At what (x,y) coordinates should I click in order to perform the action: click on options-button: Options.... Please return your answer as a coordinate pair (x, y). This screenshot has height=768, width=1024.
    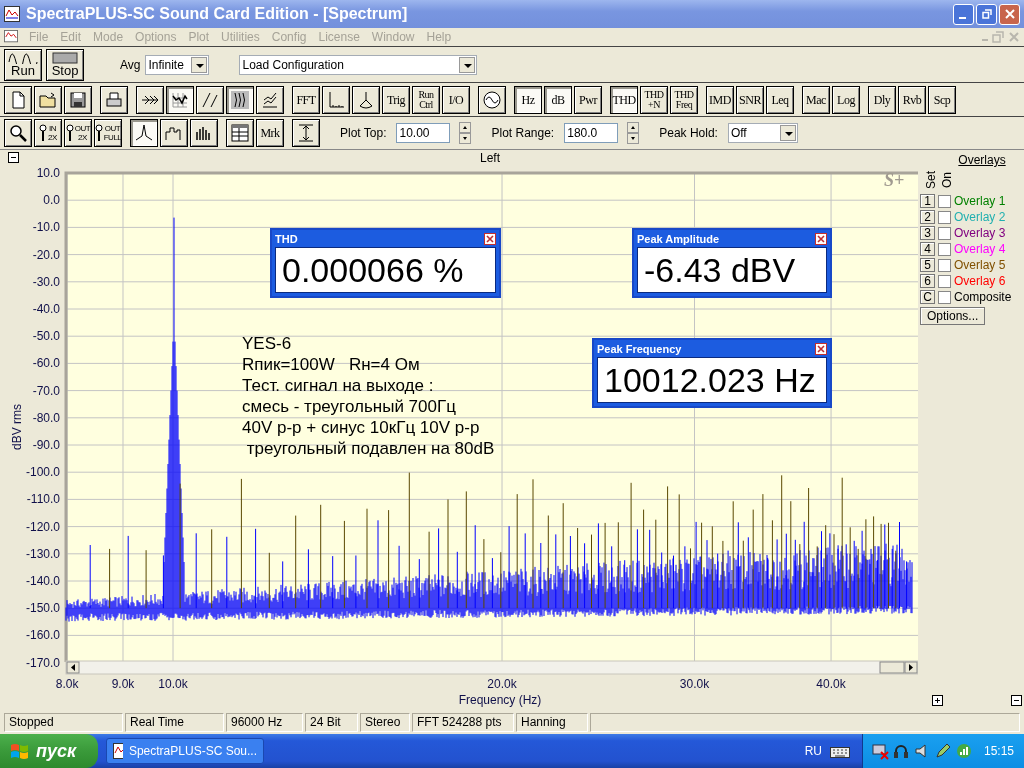
    Looking at the image, I should click on (953, 316).